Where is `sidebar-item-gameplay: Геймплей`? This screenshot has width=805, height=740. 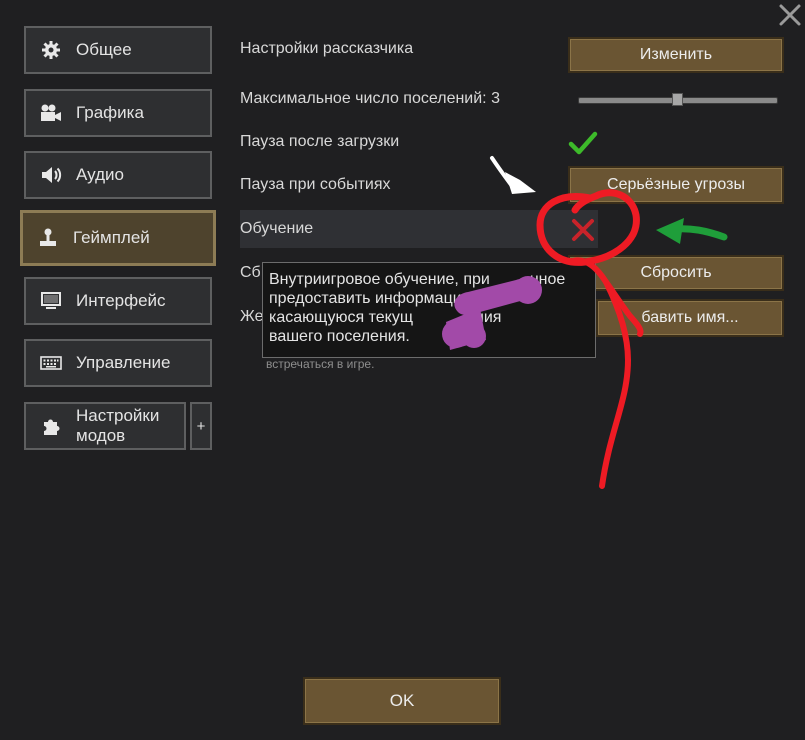 sidebar-item-gameplay: Геймплей is located at coordinates (118, 238).